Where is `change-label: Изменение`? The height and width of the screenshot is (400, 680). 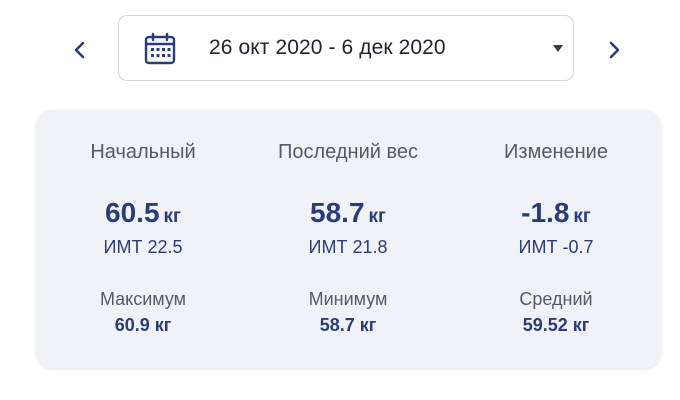
change-label: Изменение is located at coordinates (556, 152).